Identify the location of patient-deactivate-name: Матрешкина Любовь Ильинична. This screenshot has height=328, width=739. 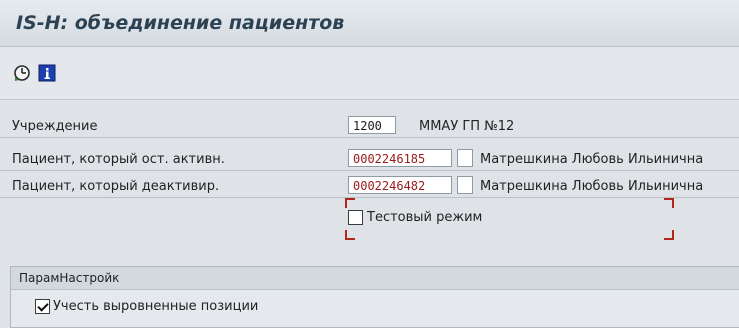
(592, 186).